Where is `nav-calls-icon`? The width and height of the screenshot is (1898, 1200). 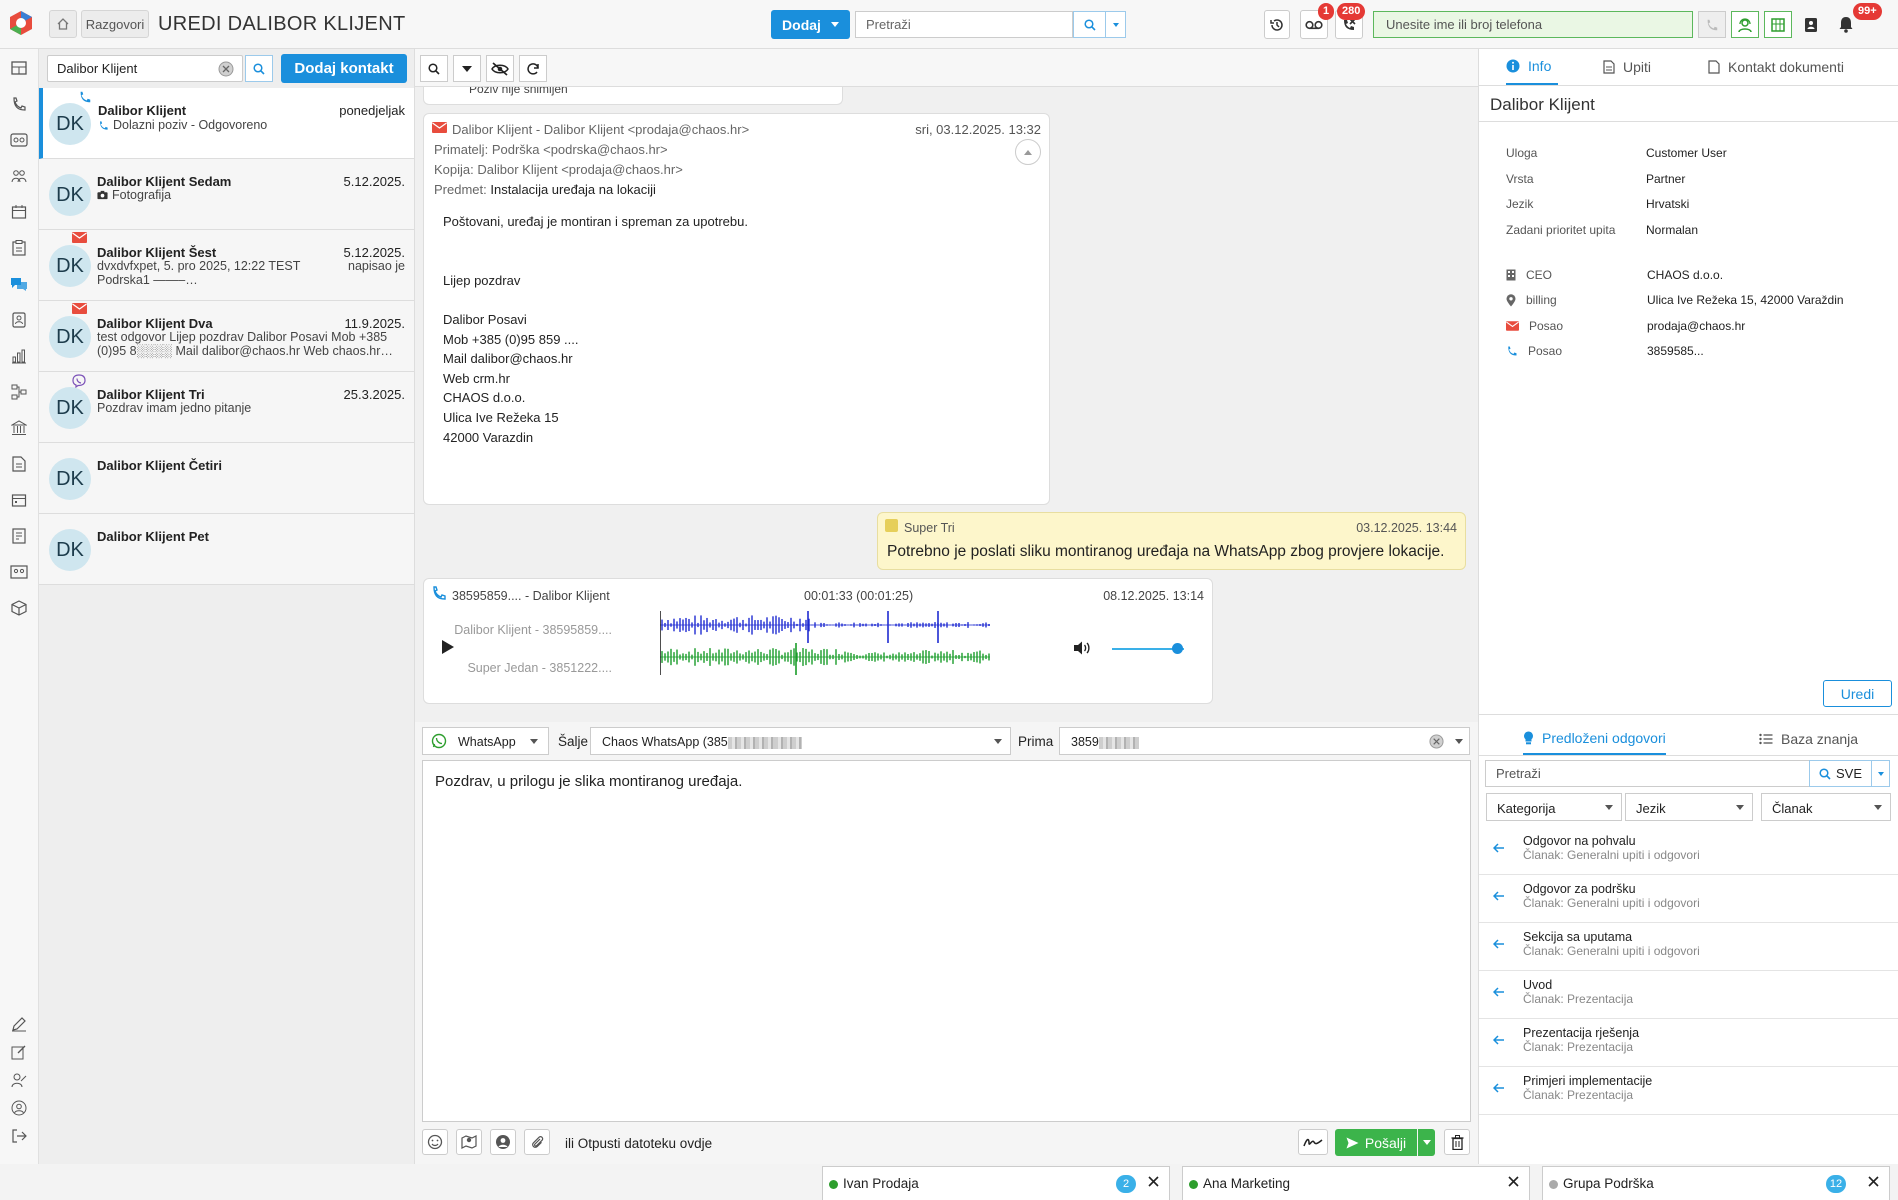 nav-calls-icon is located at coordinates (19, 104).